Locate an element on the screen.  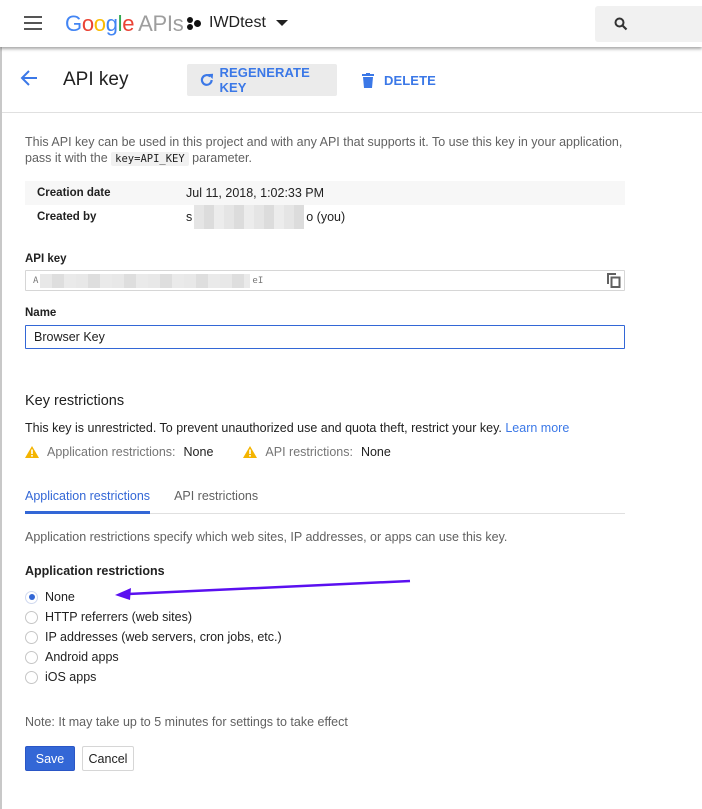
delete-button: DELETE is located at coordinates (399, 80).